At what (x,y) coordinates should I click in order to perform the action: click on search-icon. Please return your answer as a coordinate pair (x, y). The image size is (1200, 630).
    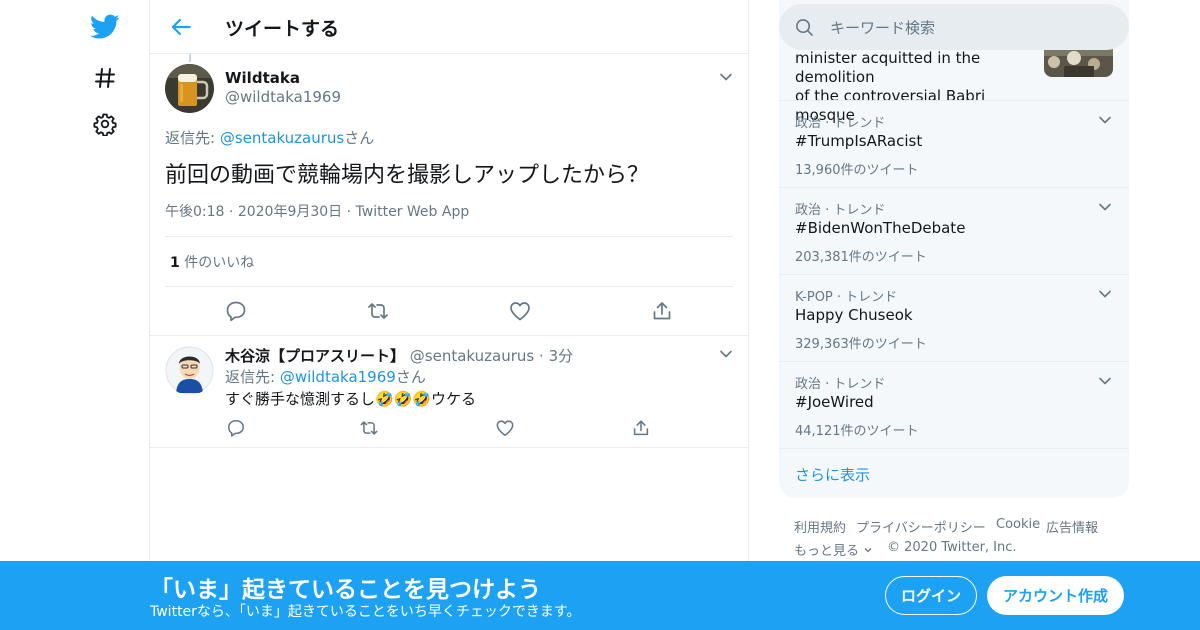
    Looking at the image, I should click on (804, 29).